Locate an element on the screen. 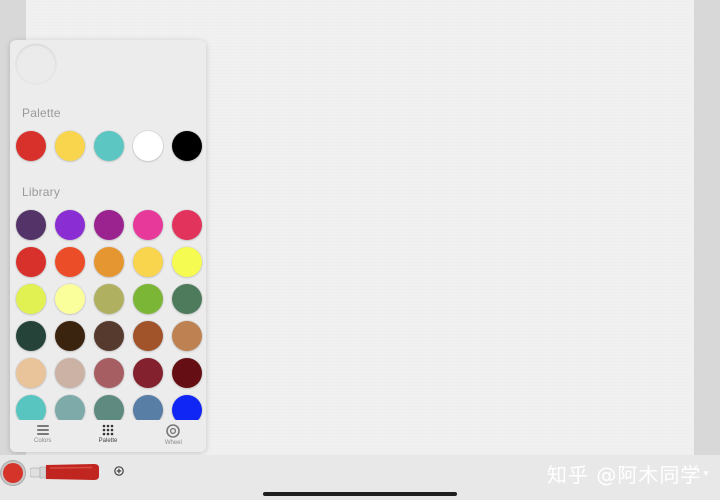  current-color-swatch is located at coordinates (36, 64).